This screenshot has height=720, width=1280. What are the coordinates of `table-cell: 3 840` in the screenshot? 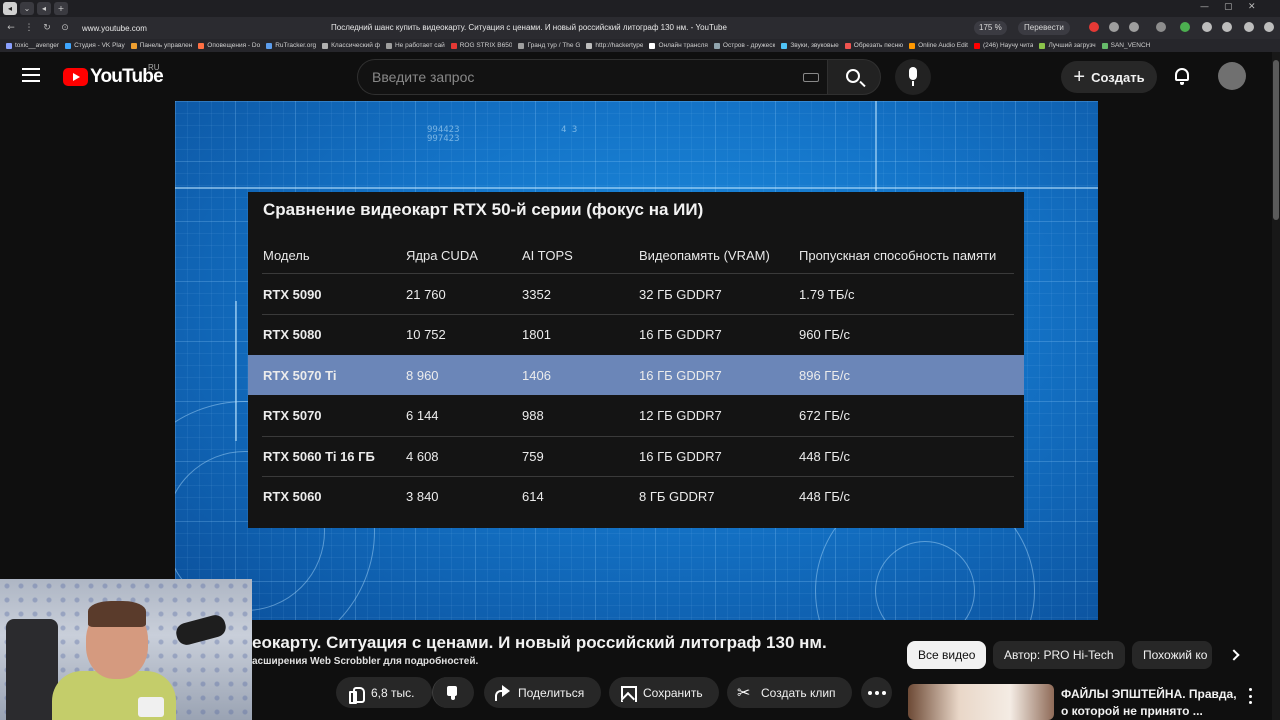 It's located at (422, 496).